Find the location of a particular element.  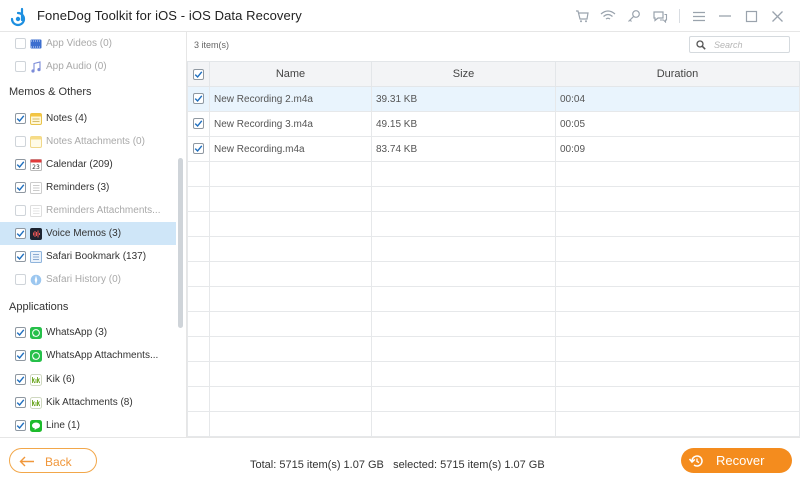

whatsapp-attachments-checkbox is located at coordinates (20, 355).